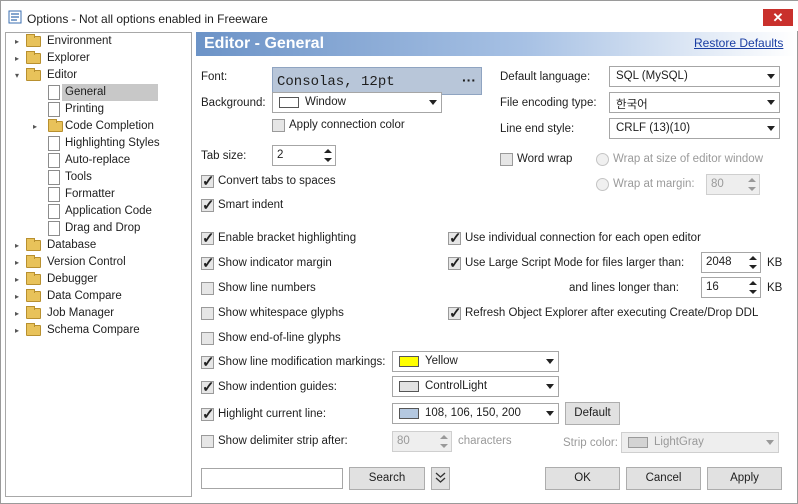  I want to click on file-encoding-combo: 한국어, so click(694, 102).